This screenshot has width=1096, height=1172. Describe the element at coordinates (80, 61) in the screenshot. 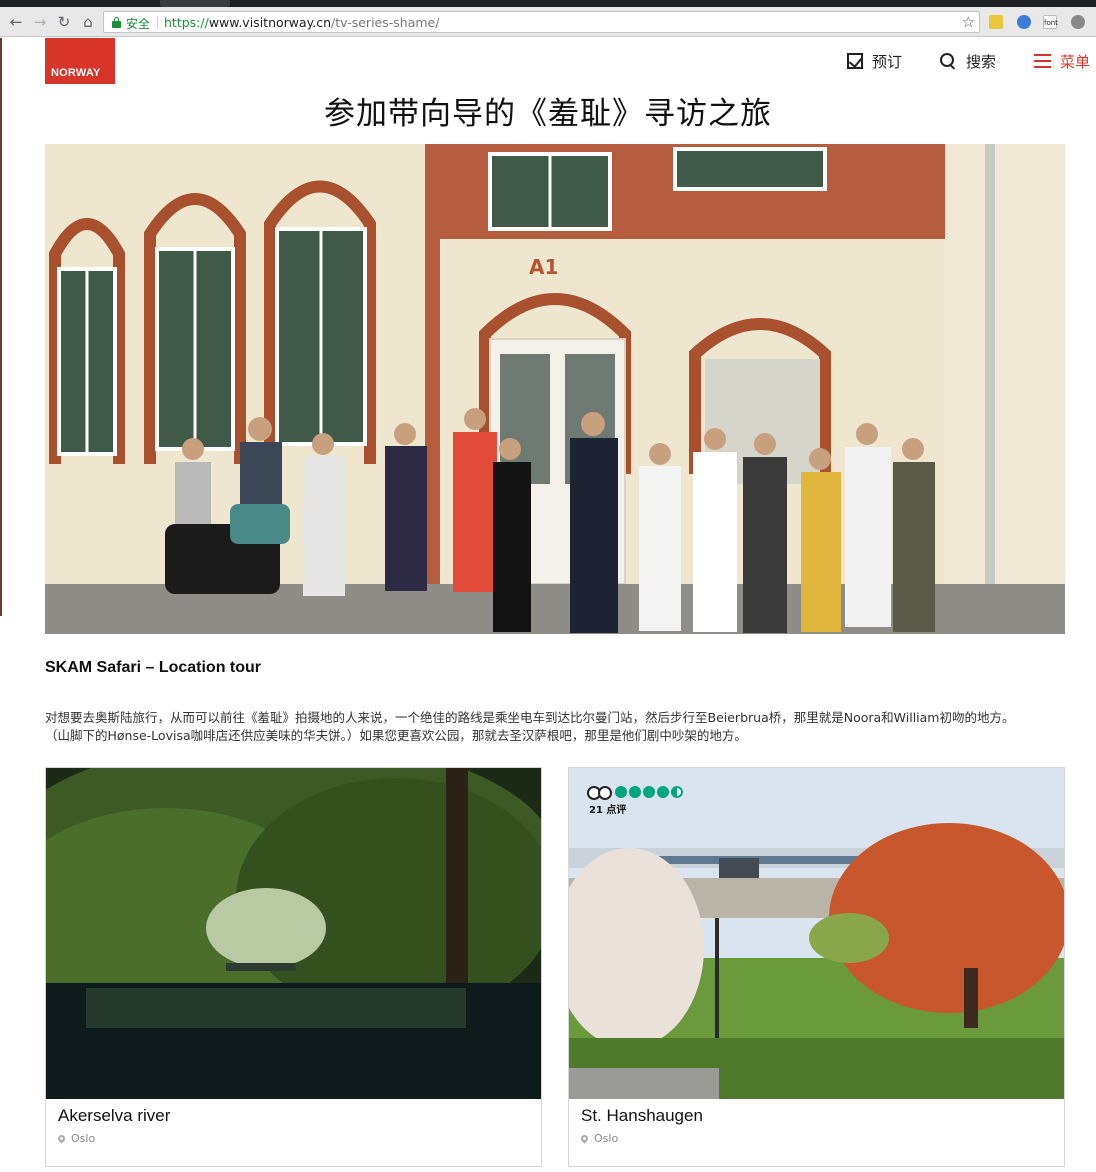

I see `norway-logo: NORWAY` at that location.